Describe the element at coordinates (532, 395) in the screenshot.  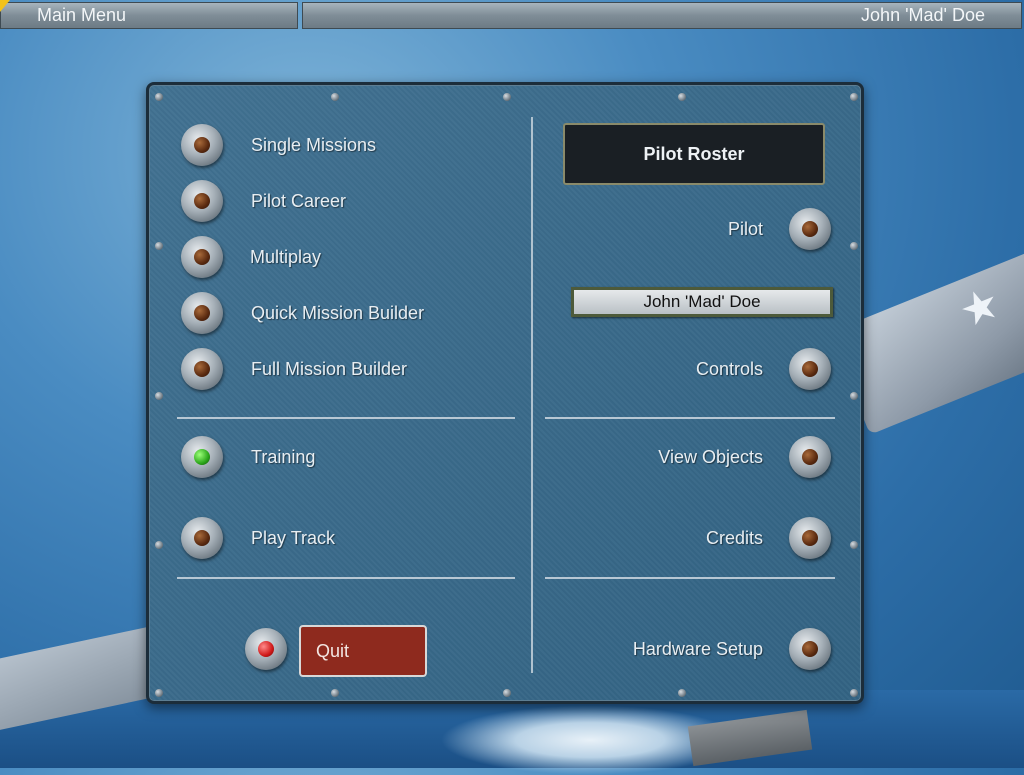
I see `column-divider` at that location.